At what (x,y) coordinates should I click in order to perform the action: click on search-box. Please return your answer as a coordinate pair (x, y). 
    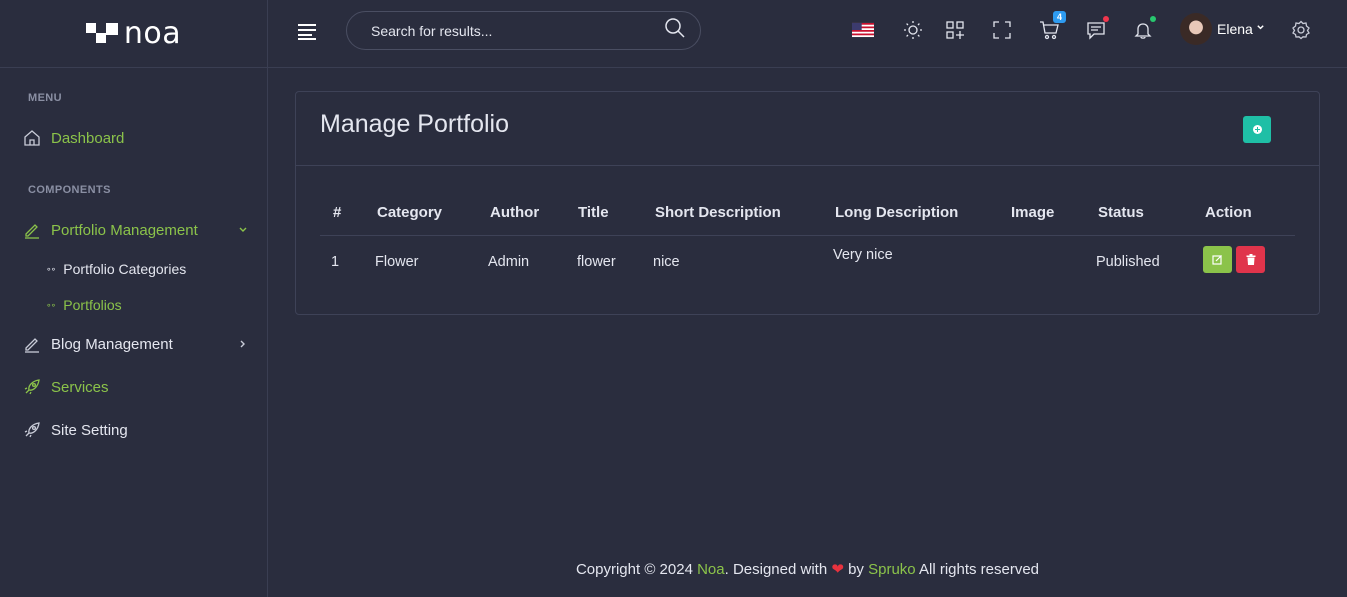
    Looking at the image, I should click on (523, 30).